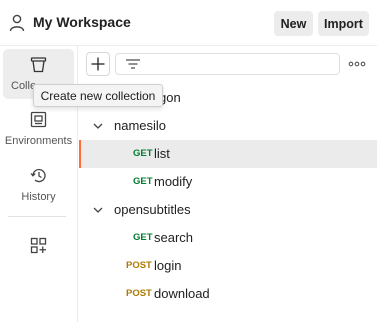 This screenshot has width=377, height=322. What do you see at coordinates (38, 175) in the screenshot?
I see `history-icon` at bounding box center [38, 175].